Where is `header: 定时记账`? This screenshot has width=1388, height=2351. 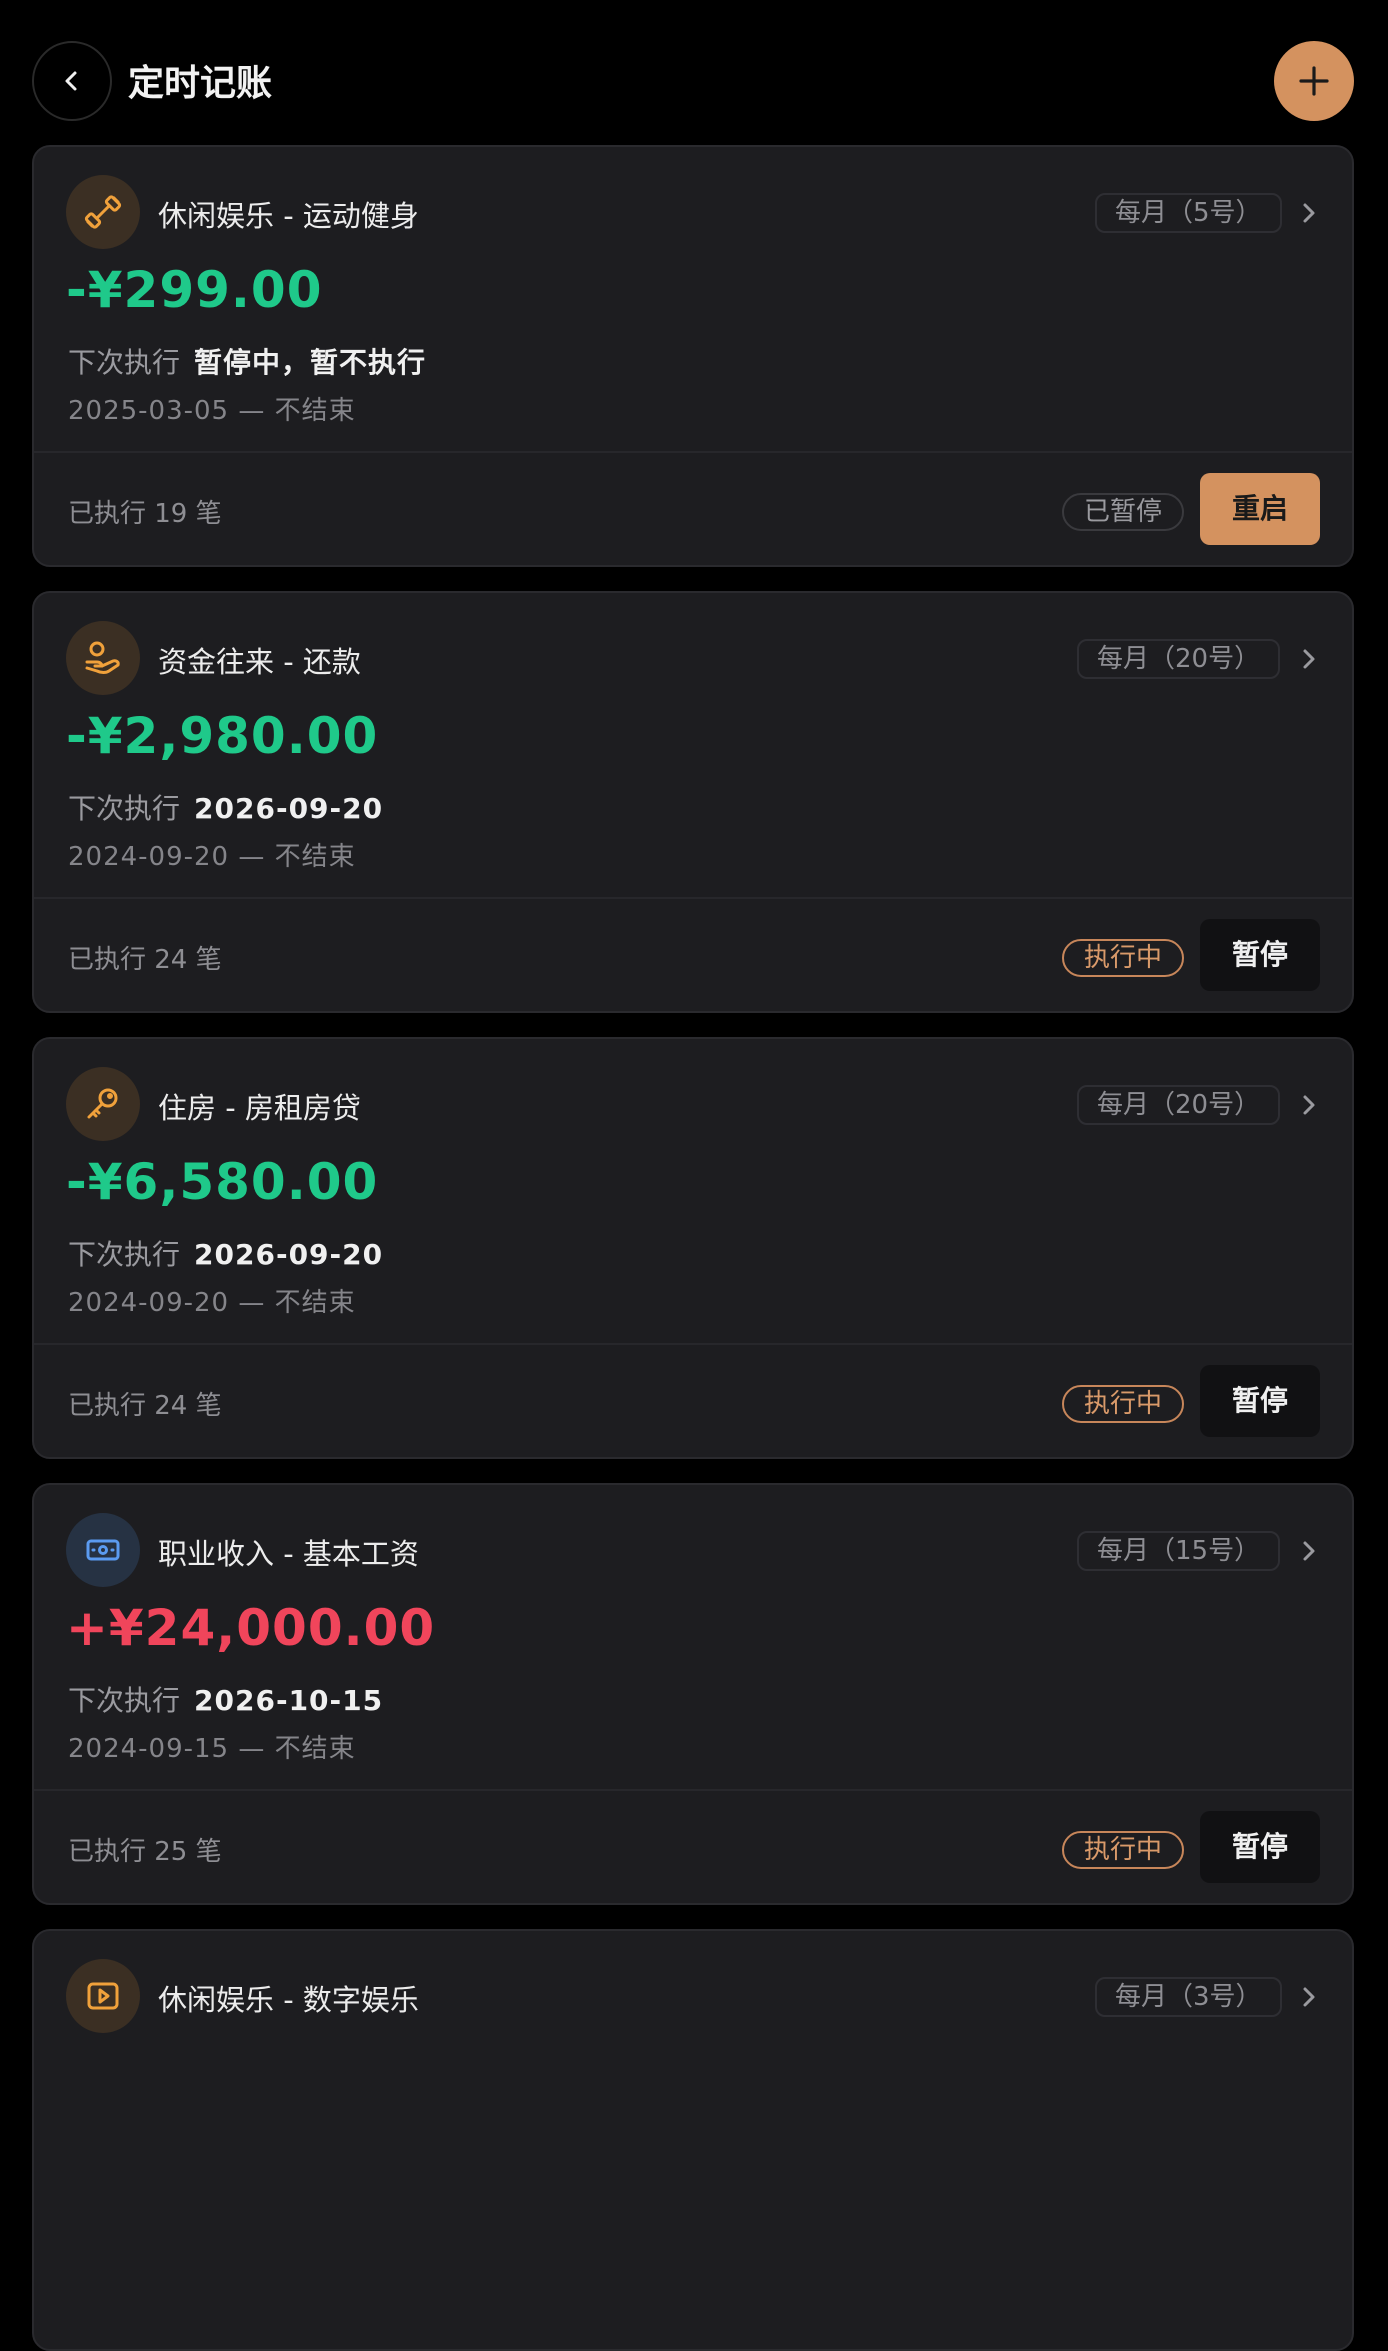 header: 定时记账 is located at coordinates (694, 72).